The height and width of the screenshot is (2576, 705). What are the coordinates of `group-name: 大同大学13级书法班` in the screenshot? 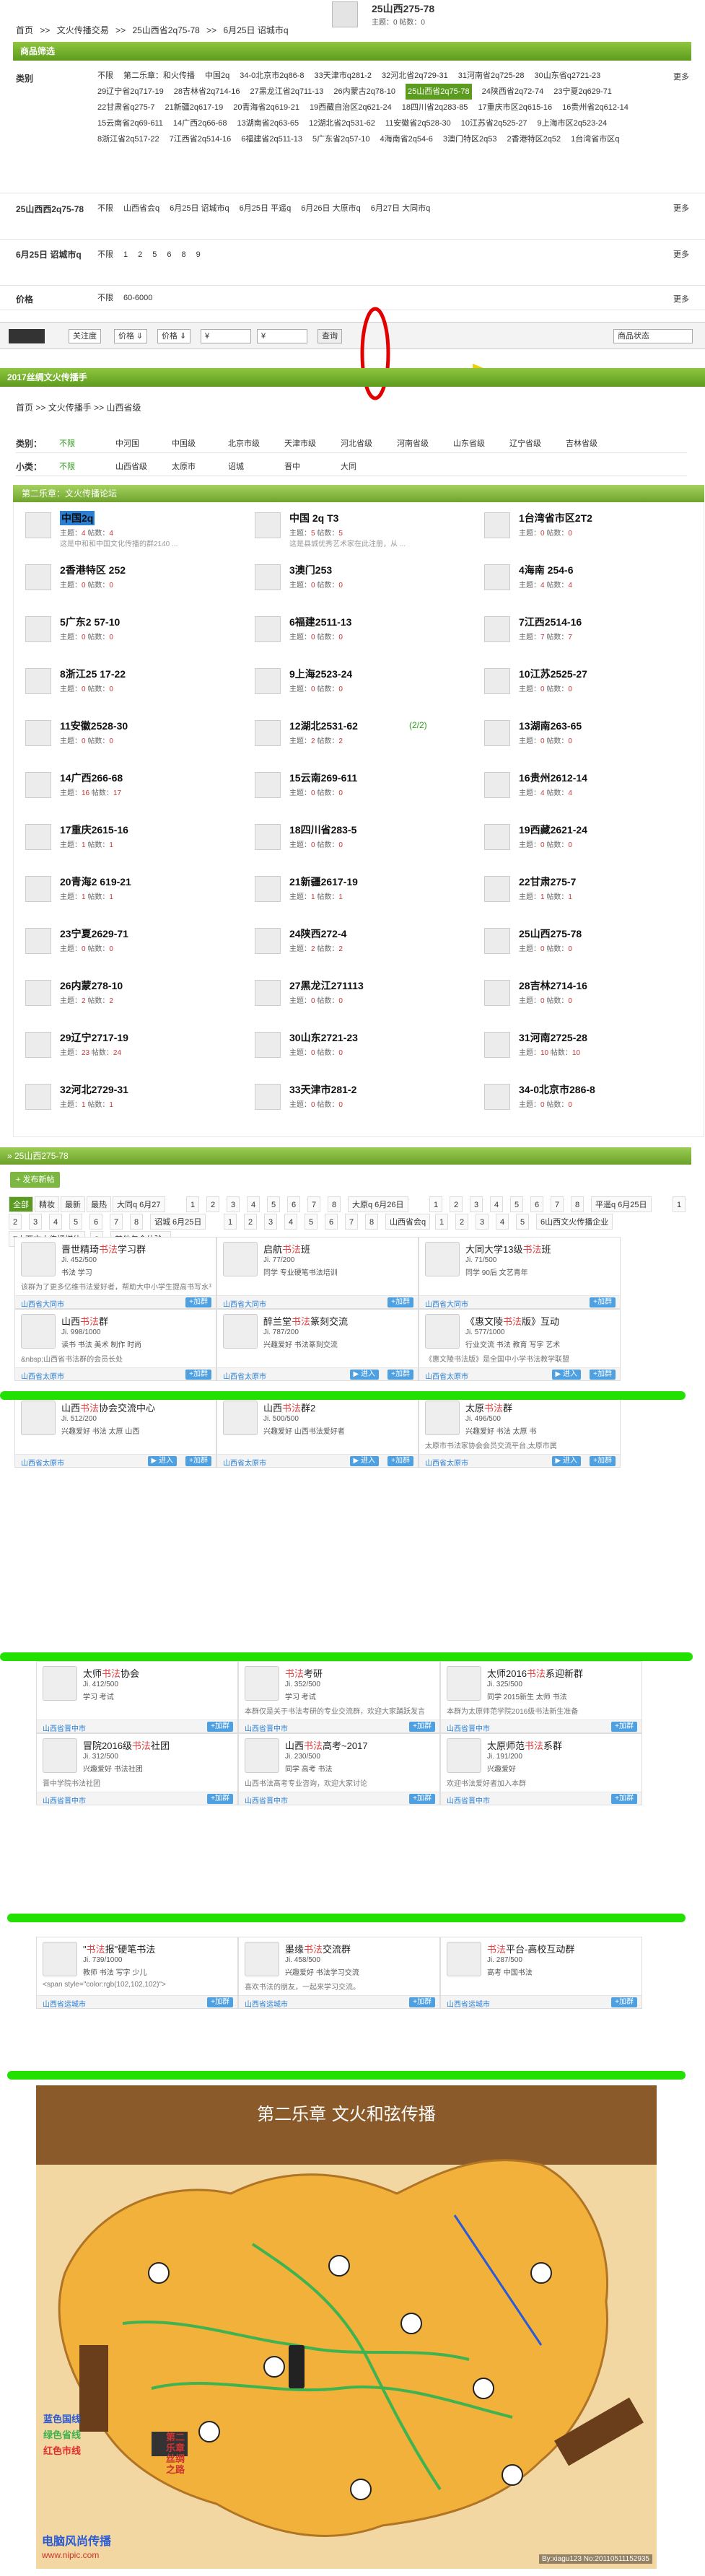 It's located at (508, 1249).